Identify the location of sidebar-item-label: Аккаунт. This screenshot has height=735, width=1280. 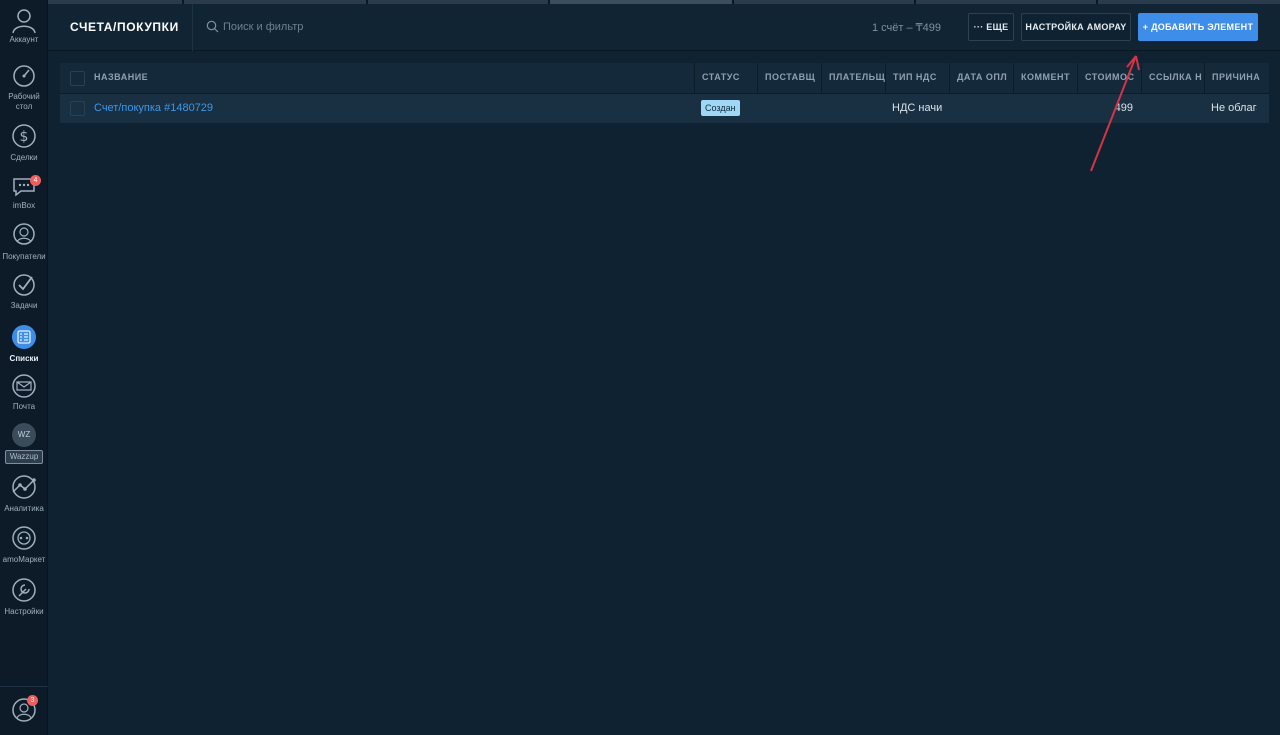
(24, 39).